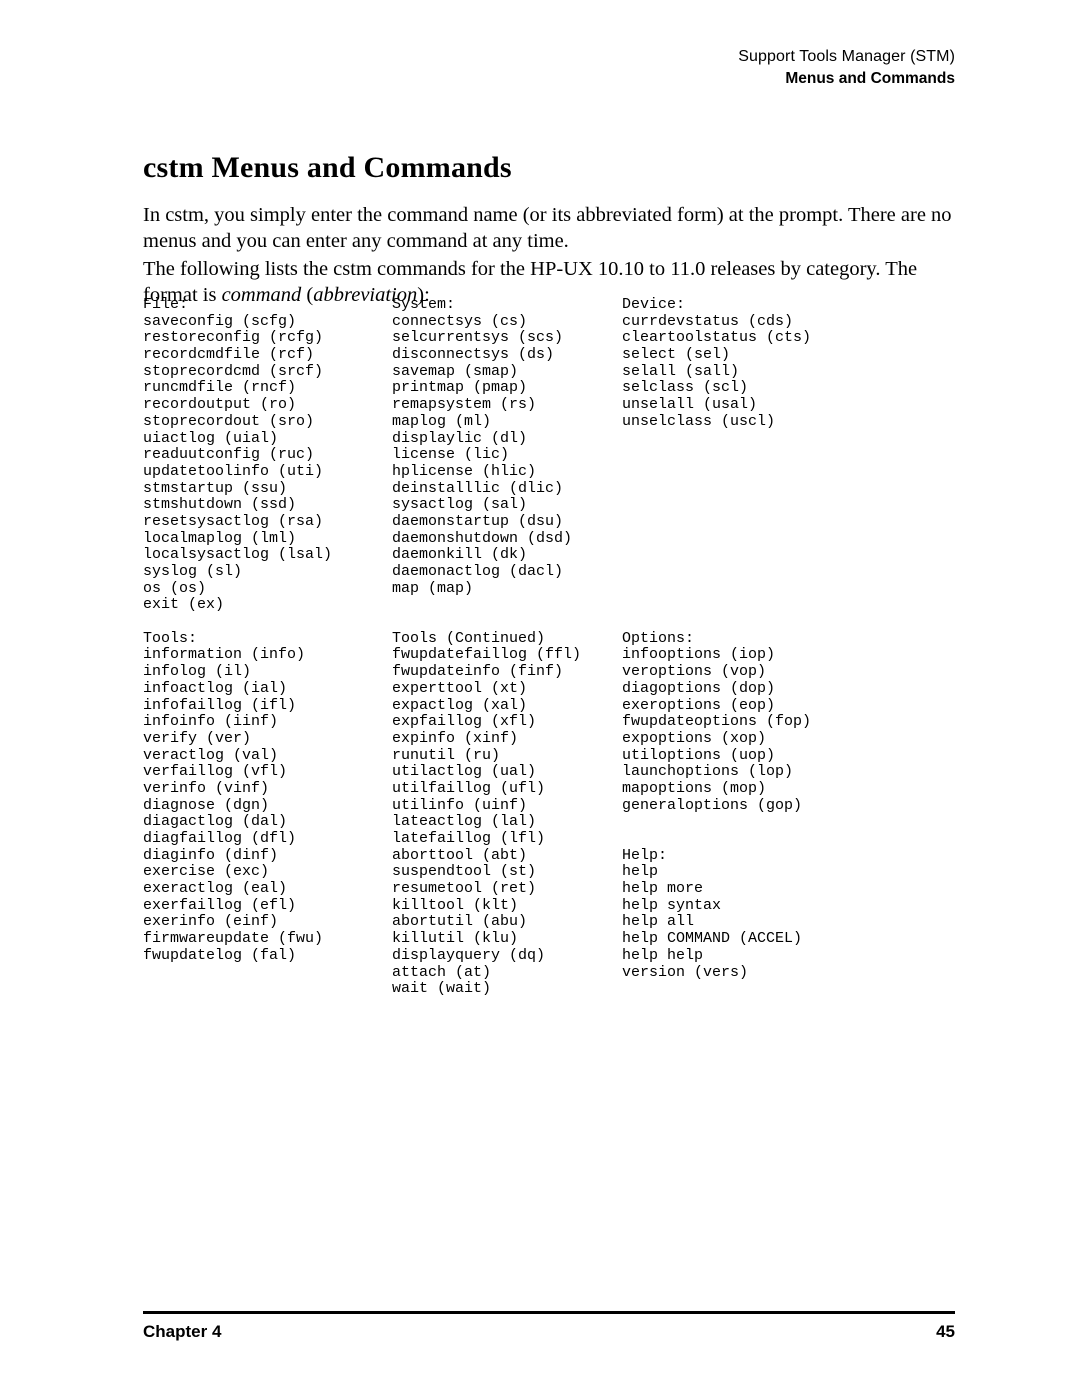 The width and height of the screenshot is (1080, 1397). What do you see at coordinates (672, 905) in the screenshot?
I see `command-entry: help syntax` at bounding box center [672, 905].